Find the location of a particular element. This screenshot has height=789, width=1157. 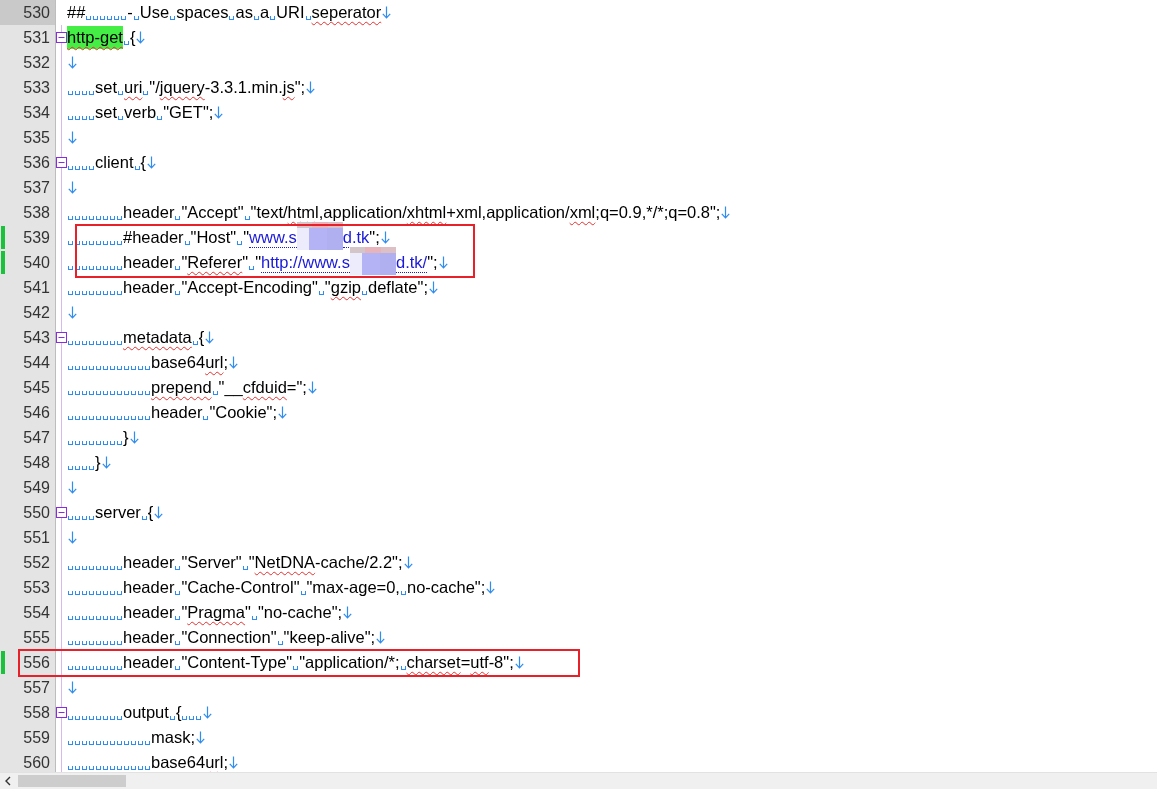

line-number: 560 is located at coordinates (37, 762).